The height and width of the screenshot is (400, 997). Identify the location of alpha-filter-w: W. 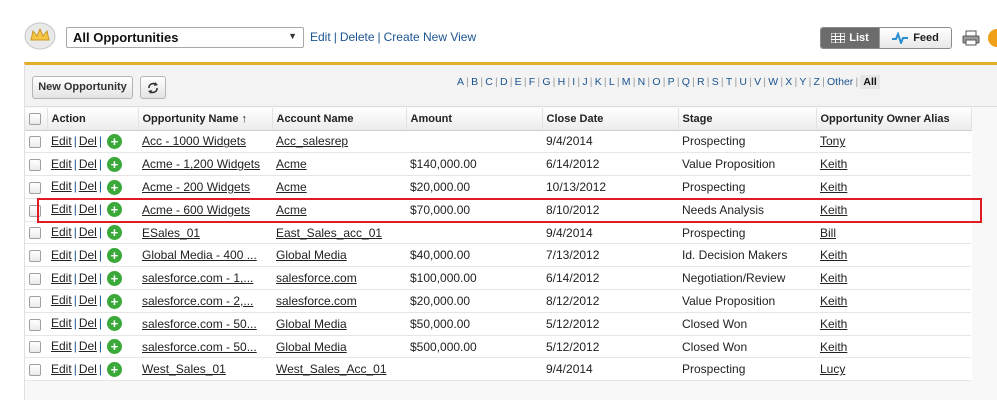
(773, 82).